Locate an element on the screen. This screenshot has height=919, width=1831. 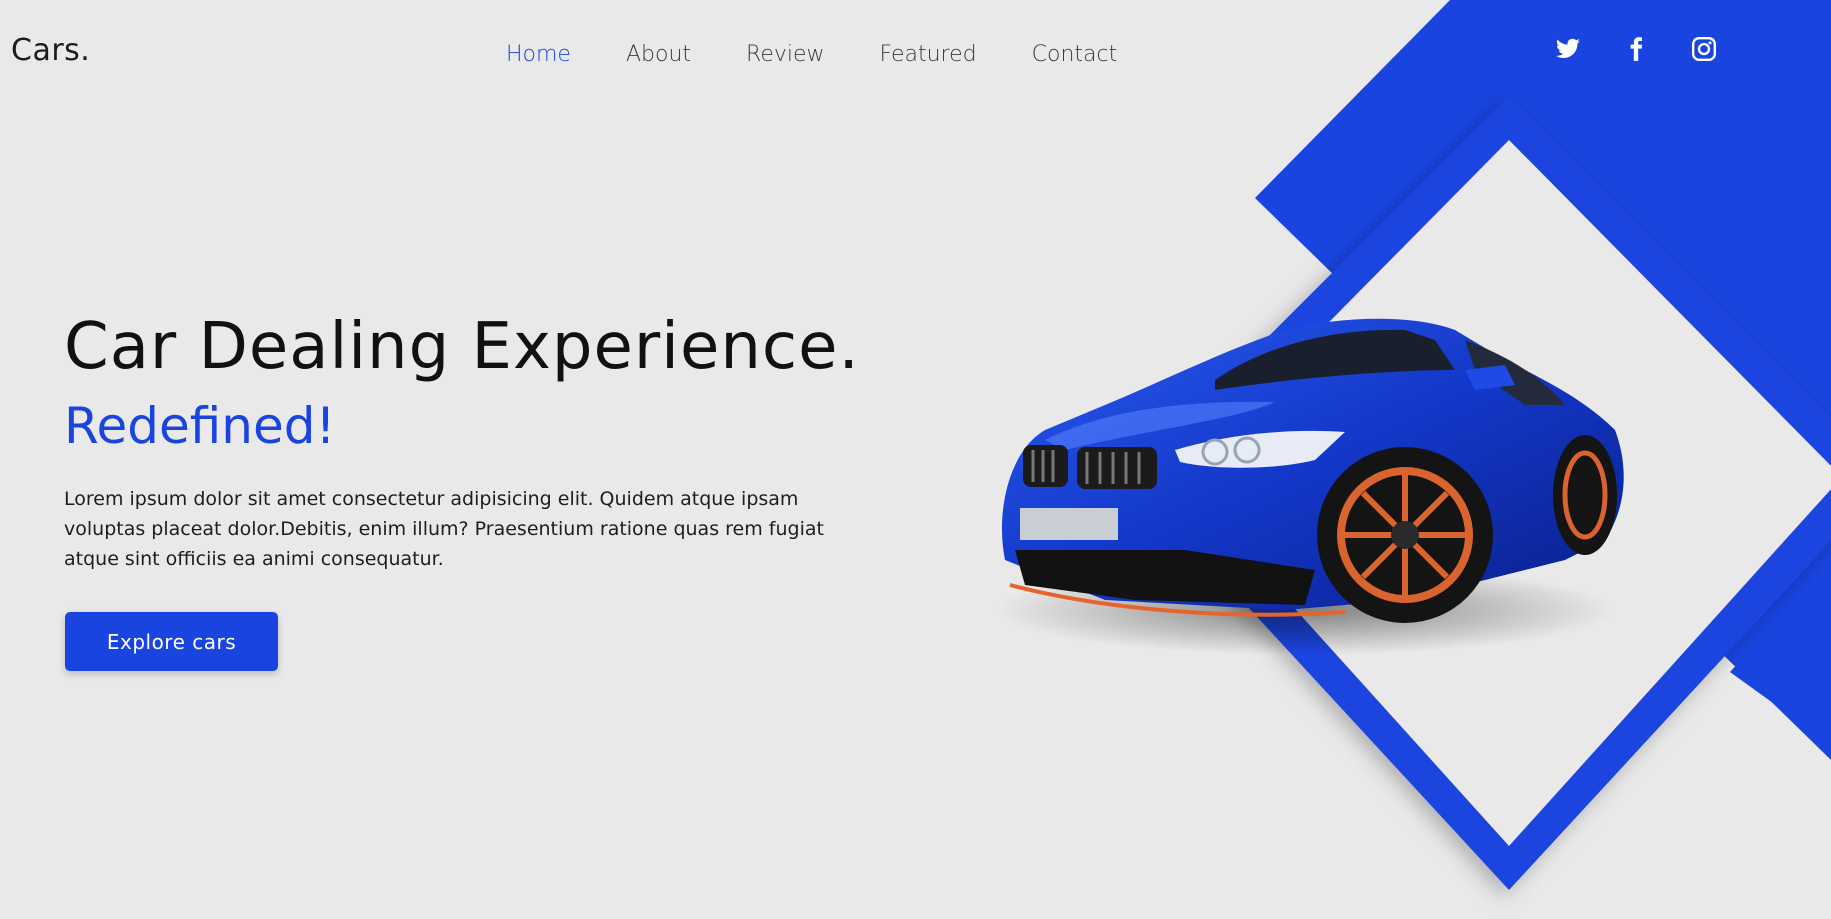
nav-contact: Contact is located at coordinates (1075, 54).